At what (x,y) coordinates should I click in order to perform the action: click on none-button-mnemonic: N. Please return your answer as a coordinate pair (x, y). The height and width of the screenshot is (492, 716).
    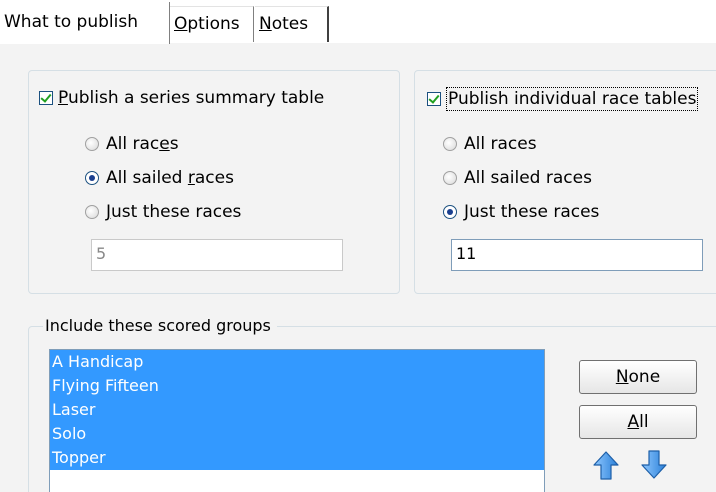
    Looking at the image, I should click on (622, 377).